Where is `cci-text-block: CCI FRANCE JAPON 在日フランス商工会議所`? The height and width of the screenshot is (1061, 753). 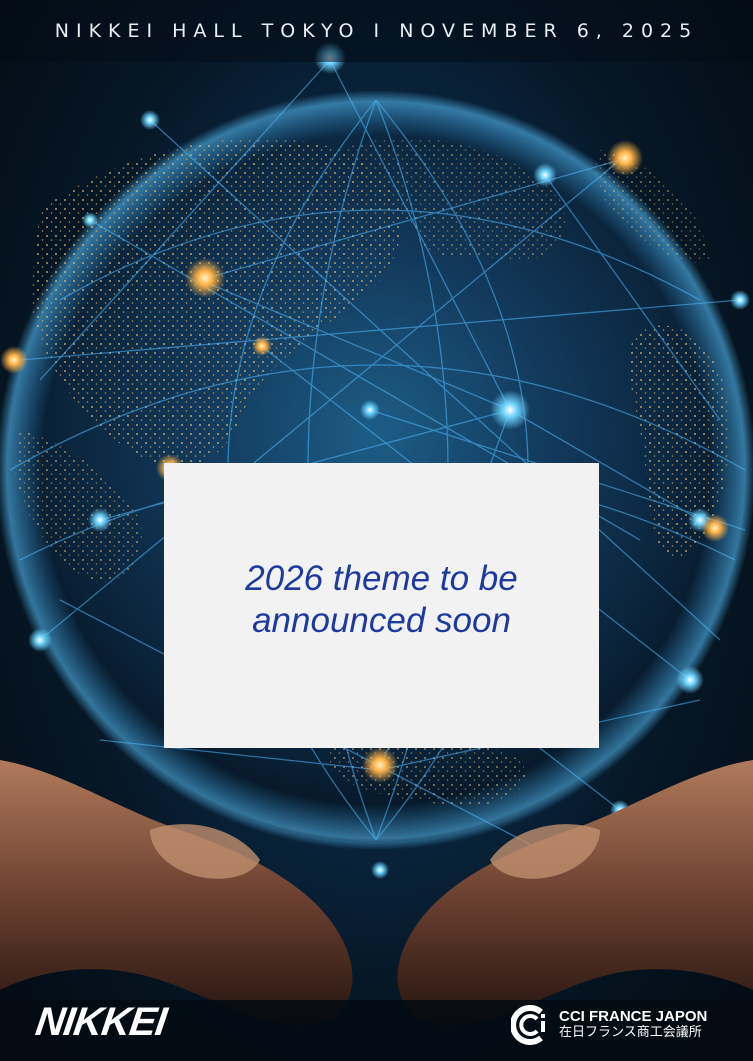
cci-text-block: CCI FRANCE JAPON 在日フランス商工会議所 is located at coordinates (633, 1025).